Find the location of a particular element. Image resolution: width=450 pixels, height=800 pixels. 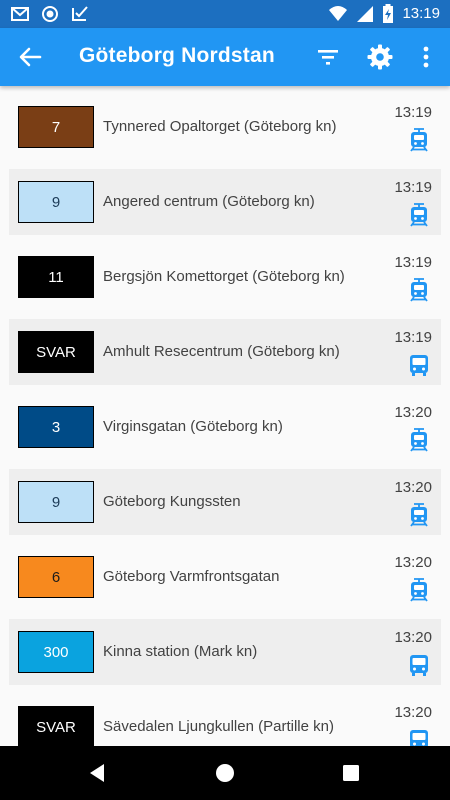

destination-label: Bergsjön Komettorget (Göteborg kn) is located at coordinates (224, 276).